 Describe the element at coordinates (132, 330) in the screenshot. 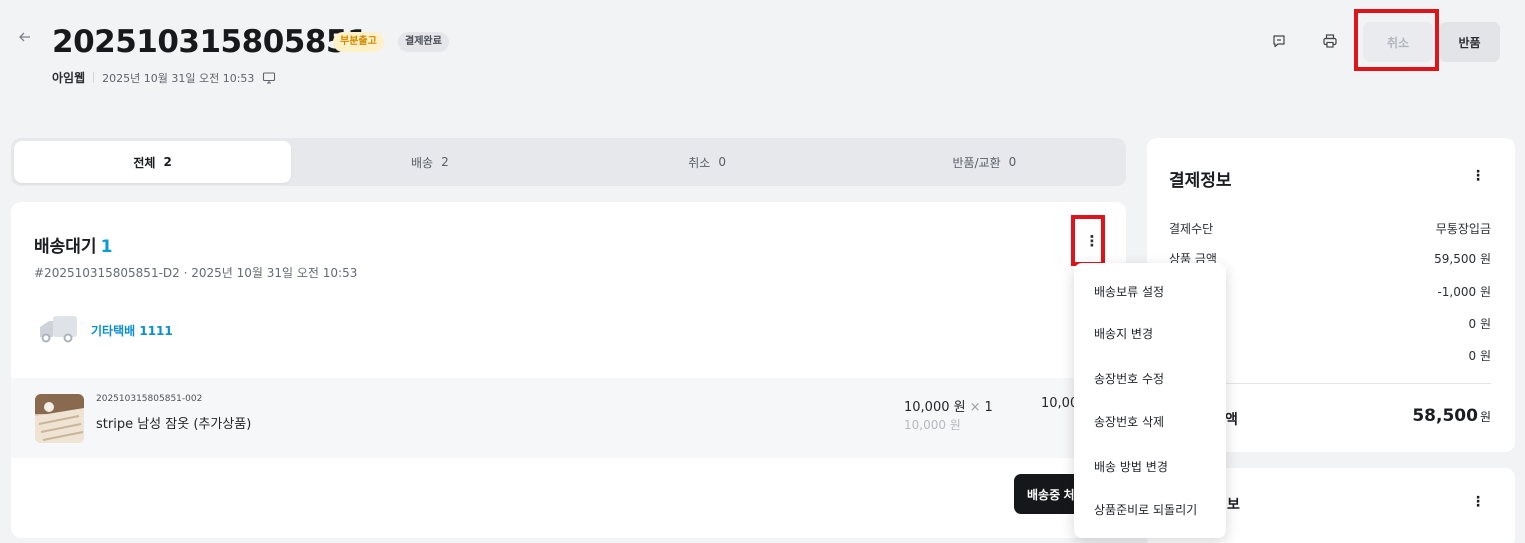

I see `carrier-tracking-link: 기타택배 1111` at that location.